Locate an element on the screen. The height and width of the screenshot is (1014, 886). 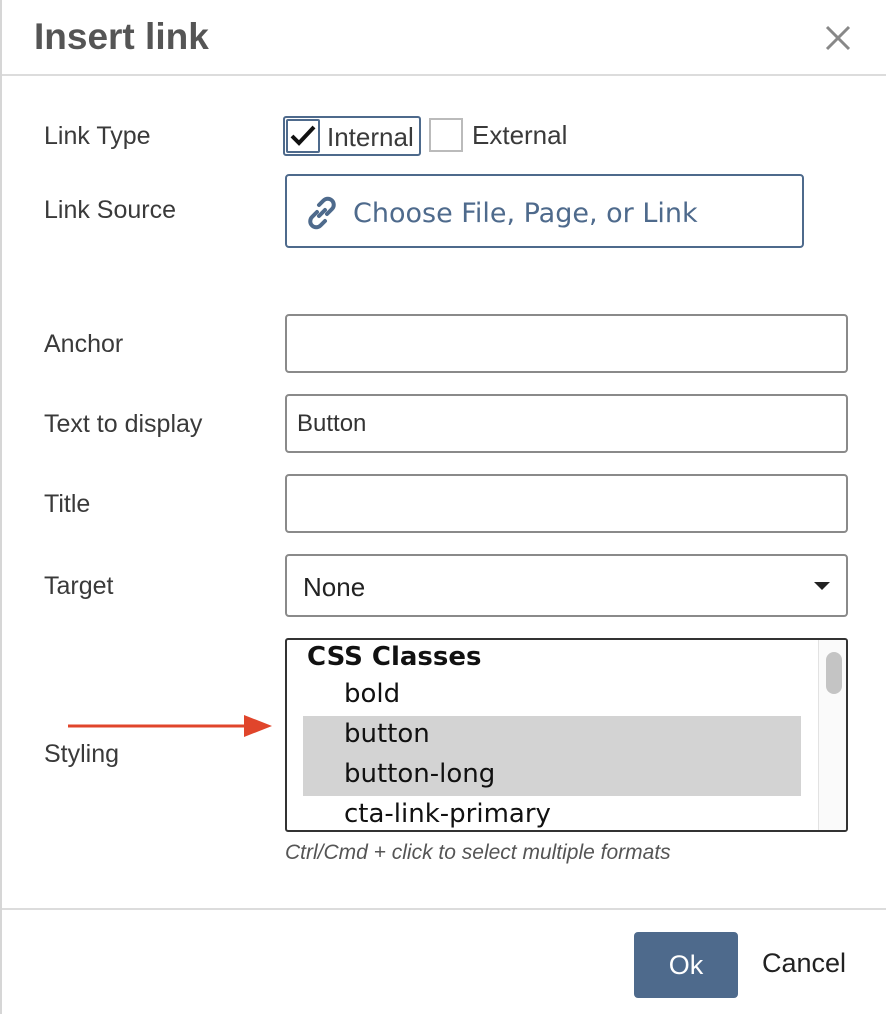
cancel-button: Cancel is located at coordinates (804, 963).